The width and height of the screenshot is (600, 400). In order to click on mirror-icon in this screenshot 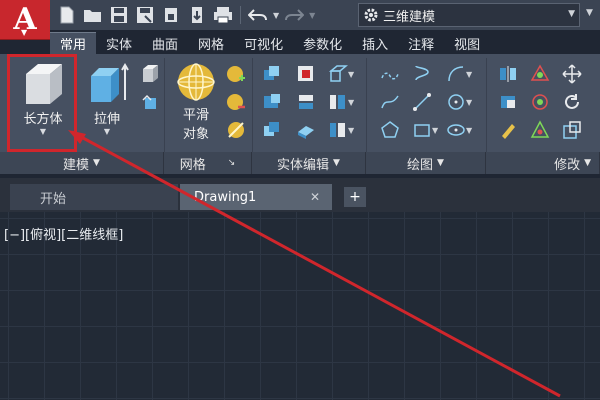, I will do `click(508, 74)`.